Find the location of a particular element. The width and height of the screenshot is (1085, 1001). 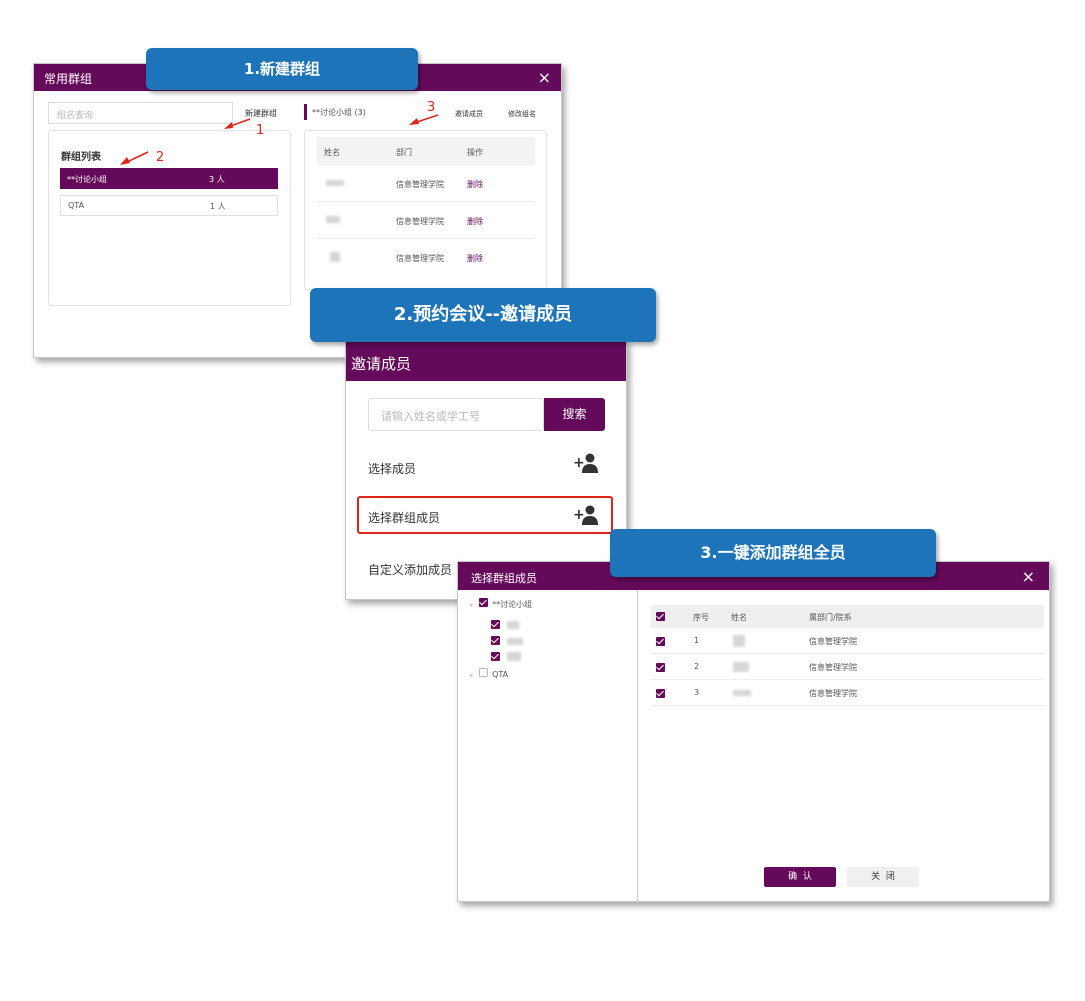

group-item-count: 3 人 is located at coordinates (217, 179).